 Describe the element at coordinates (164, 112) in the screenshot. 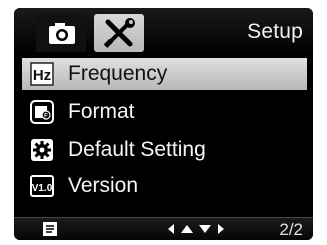

I see `menu-item-format: F Format` at that location.